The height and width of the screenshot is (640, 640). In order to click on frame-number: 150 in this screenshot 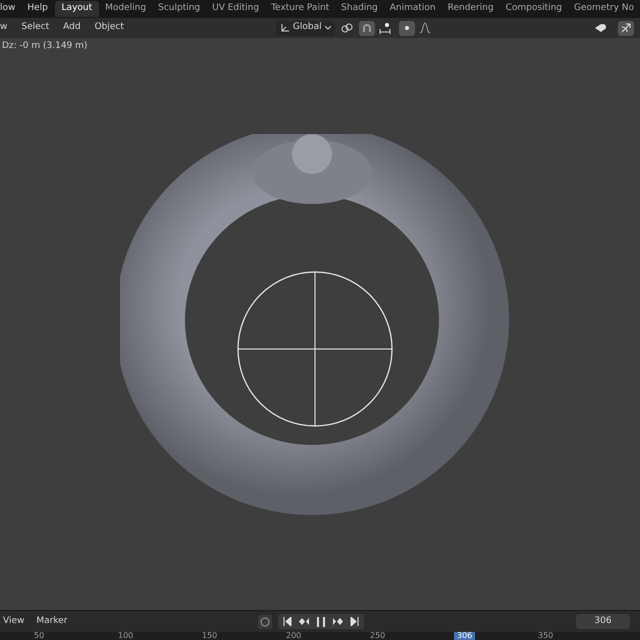, I will do `click(210, 636)`.